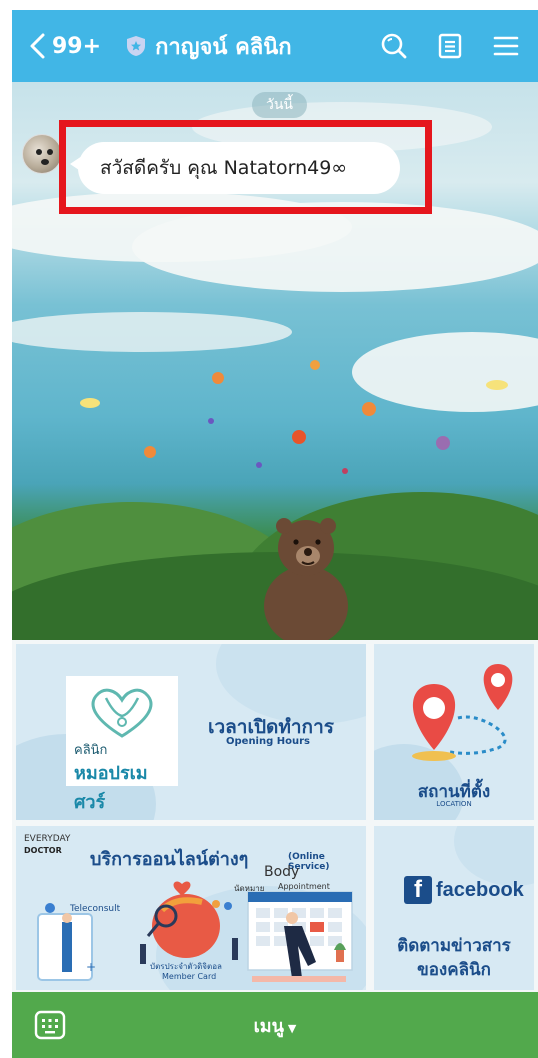  Describe the element at coordinates (454, 970) in the screenshot. I see `facebook-label-line2: ของคลินิก` at that location.